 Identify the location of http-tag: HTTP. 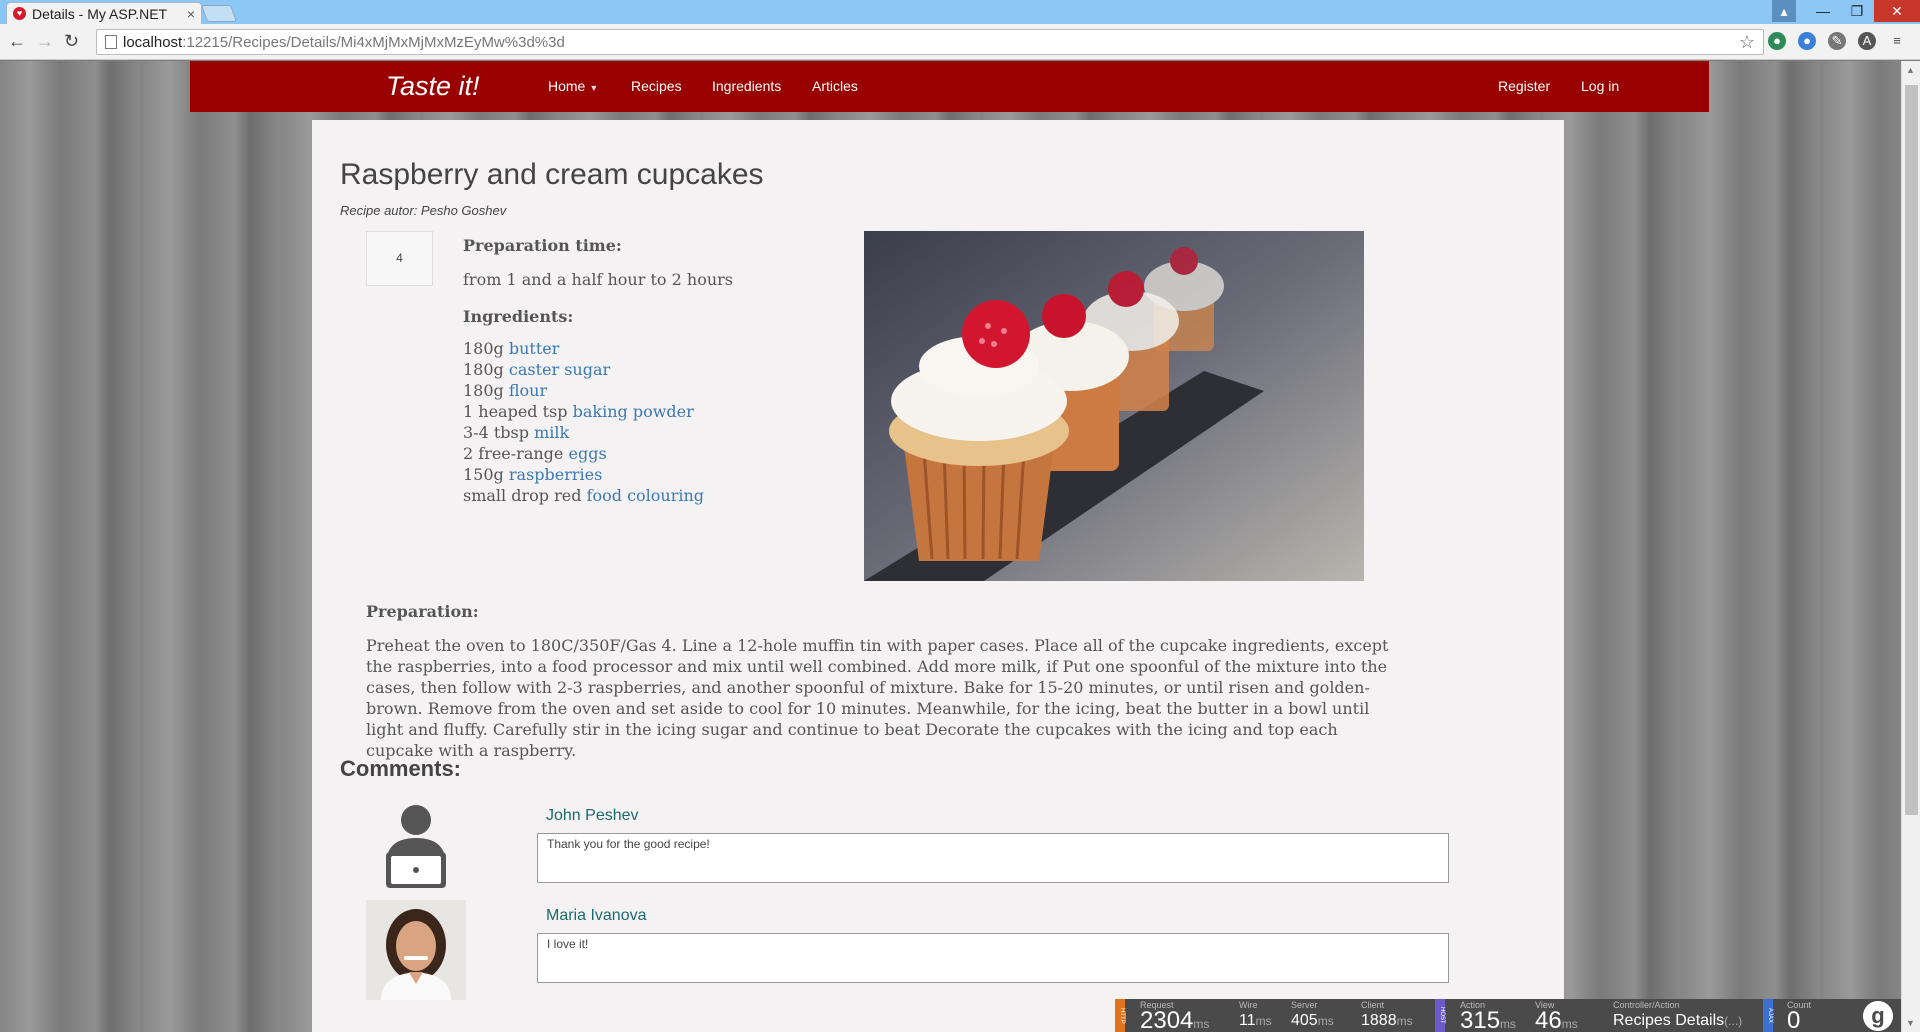
(1120, 1015).